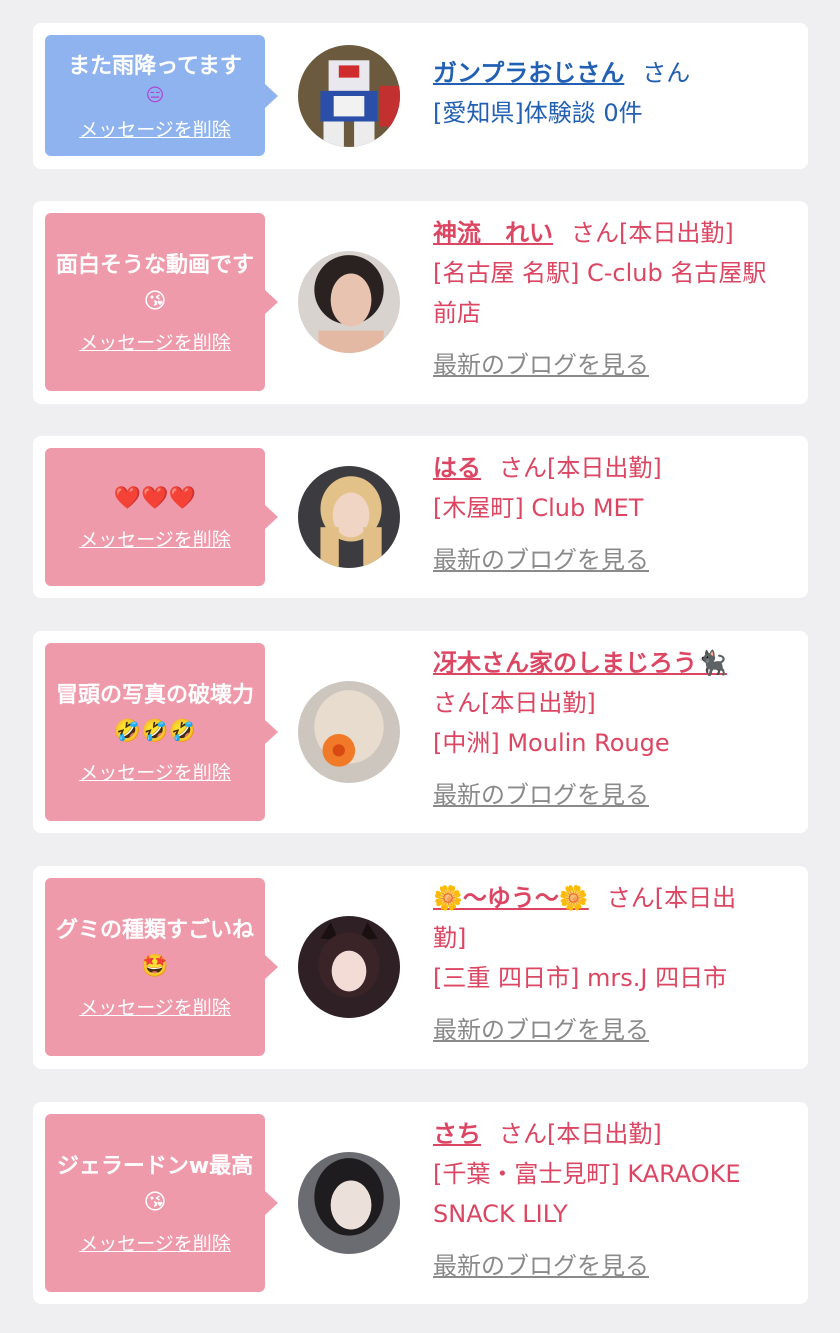 The height and width of the screenshot is (1333, 840). Describe the element at coordinates (155, 498) in the screenshot. I see `message-text: ❤️❤️❤️` at that location.